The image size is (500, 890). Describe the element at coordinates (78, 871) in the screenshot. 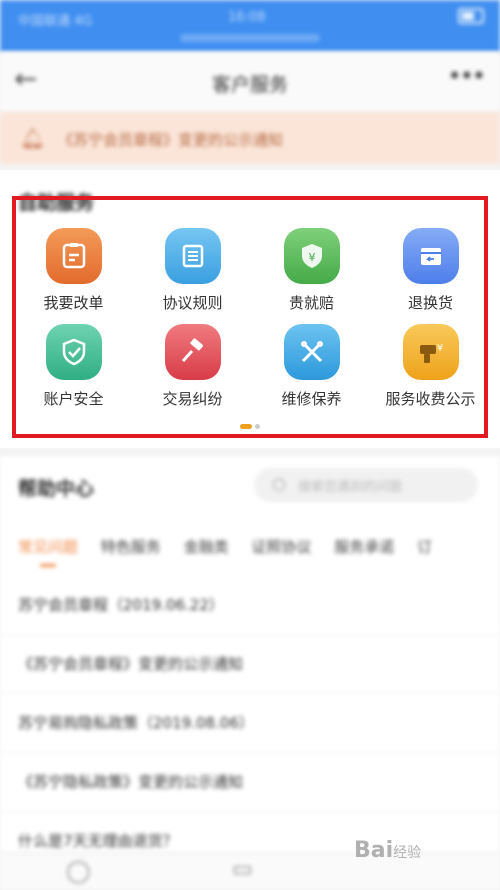

I see `chat-icon: ◯` at that location.